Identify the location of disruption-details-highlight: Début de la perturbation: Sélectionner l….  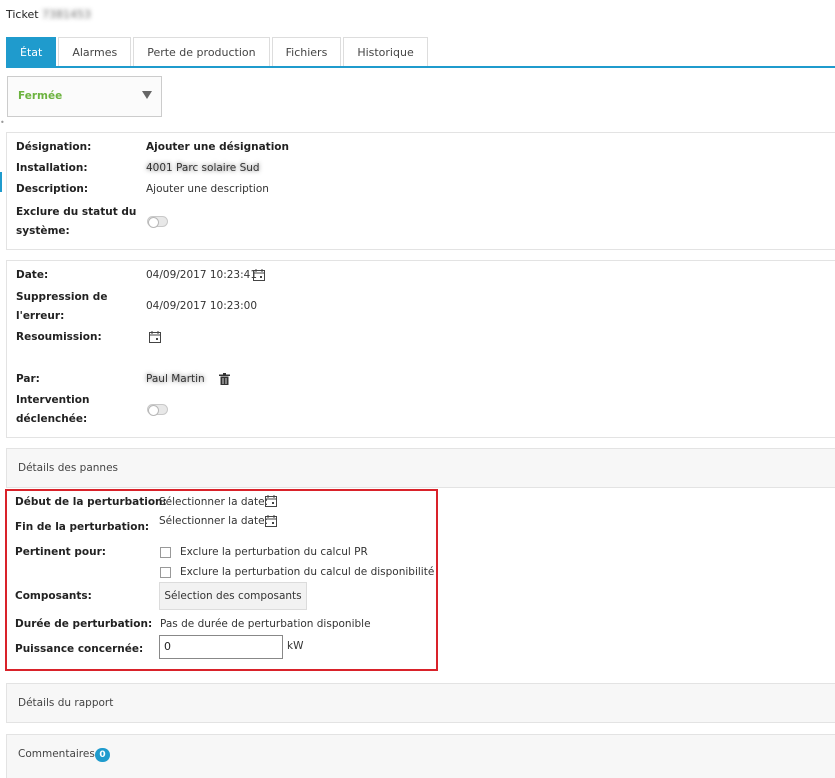
(221, 580).